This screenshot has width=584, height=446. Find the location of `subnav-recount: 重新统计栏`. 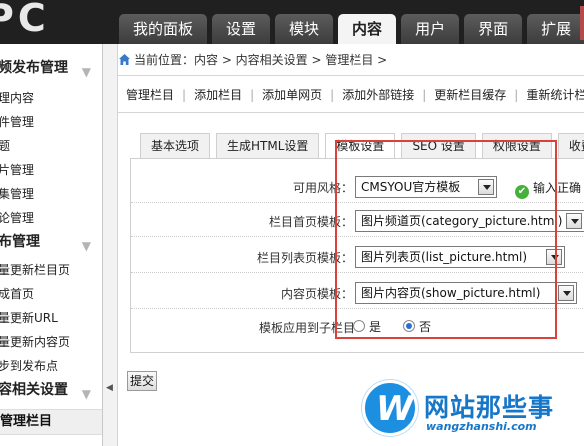

subnav-recount: 重新统计栏 is located at coordinates (555, 95).